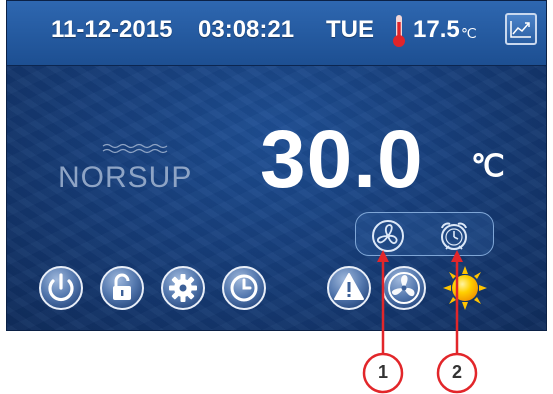 The width and height of the screenshot is (553, 394). I want to click on weekday-display: TUE, so click(350, 29).